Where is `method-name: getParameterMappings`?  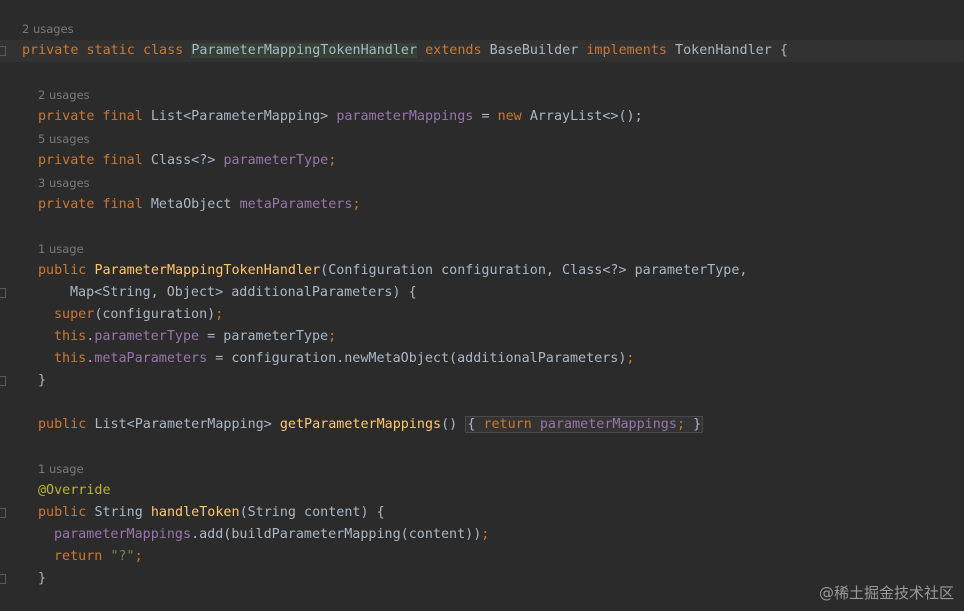
method-name: getParameterMappings is located at coordinates (360, 424).